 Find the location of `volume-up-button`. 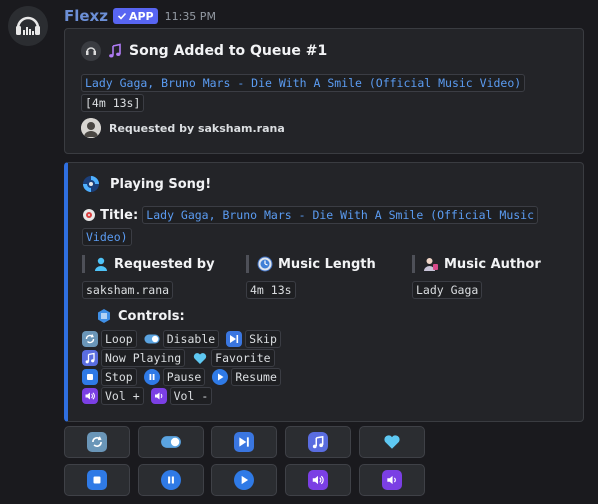

volume-up-button is located at coordinates (318, 480).